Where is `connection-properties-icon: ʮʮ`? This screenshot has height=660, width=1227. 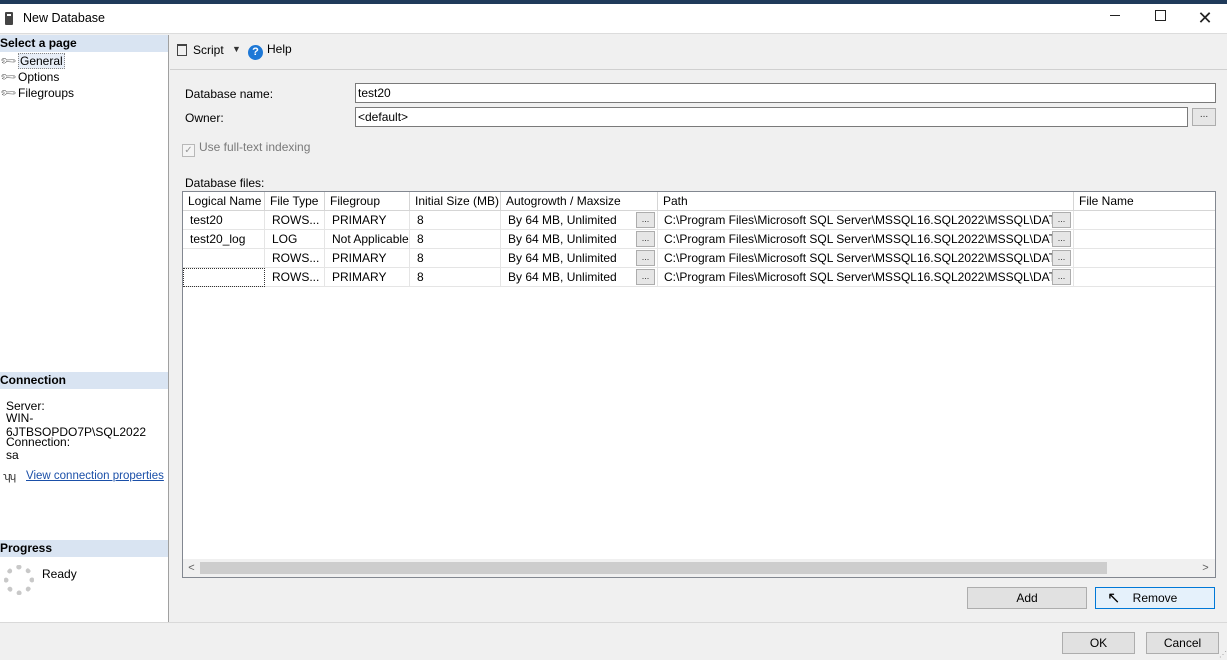
connection-properties-icon: ʮʮ is located at coordinates (9, 477).